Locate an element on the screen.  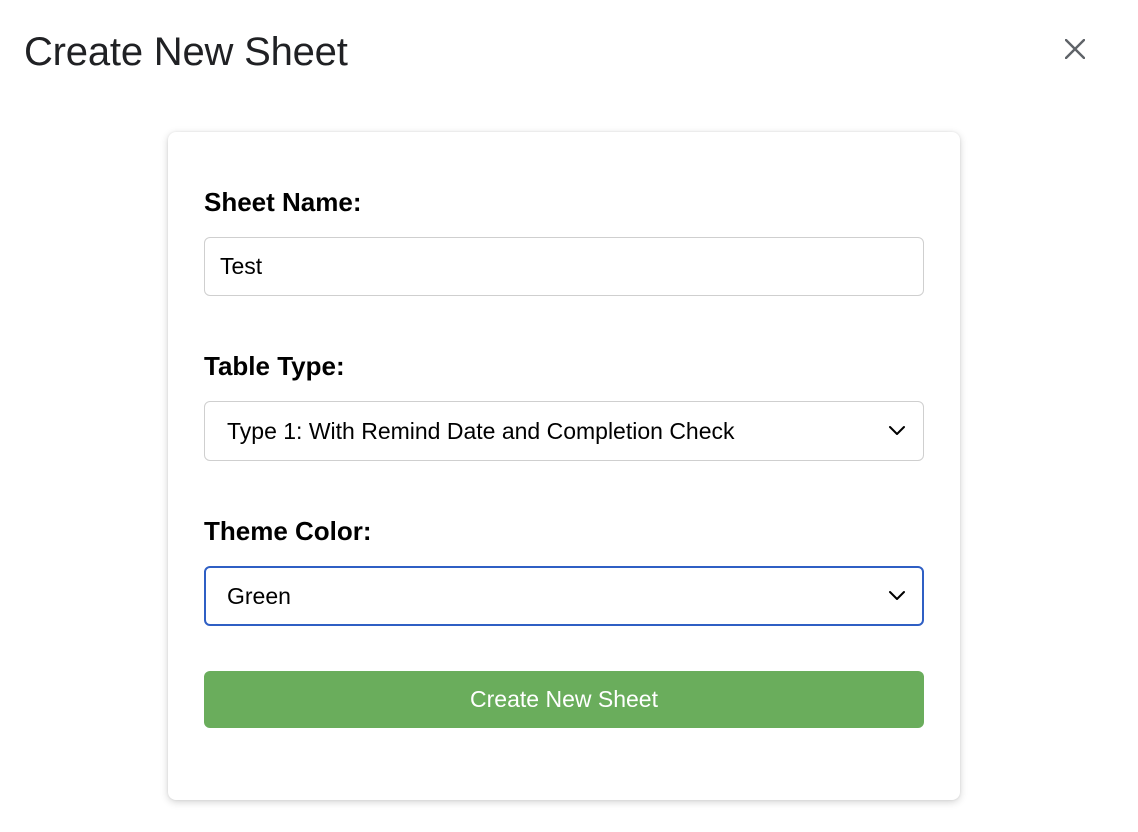
theme-color-selected-value: Green is located at coordinates (259, 595).